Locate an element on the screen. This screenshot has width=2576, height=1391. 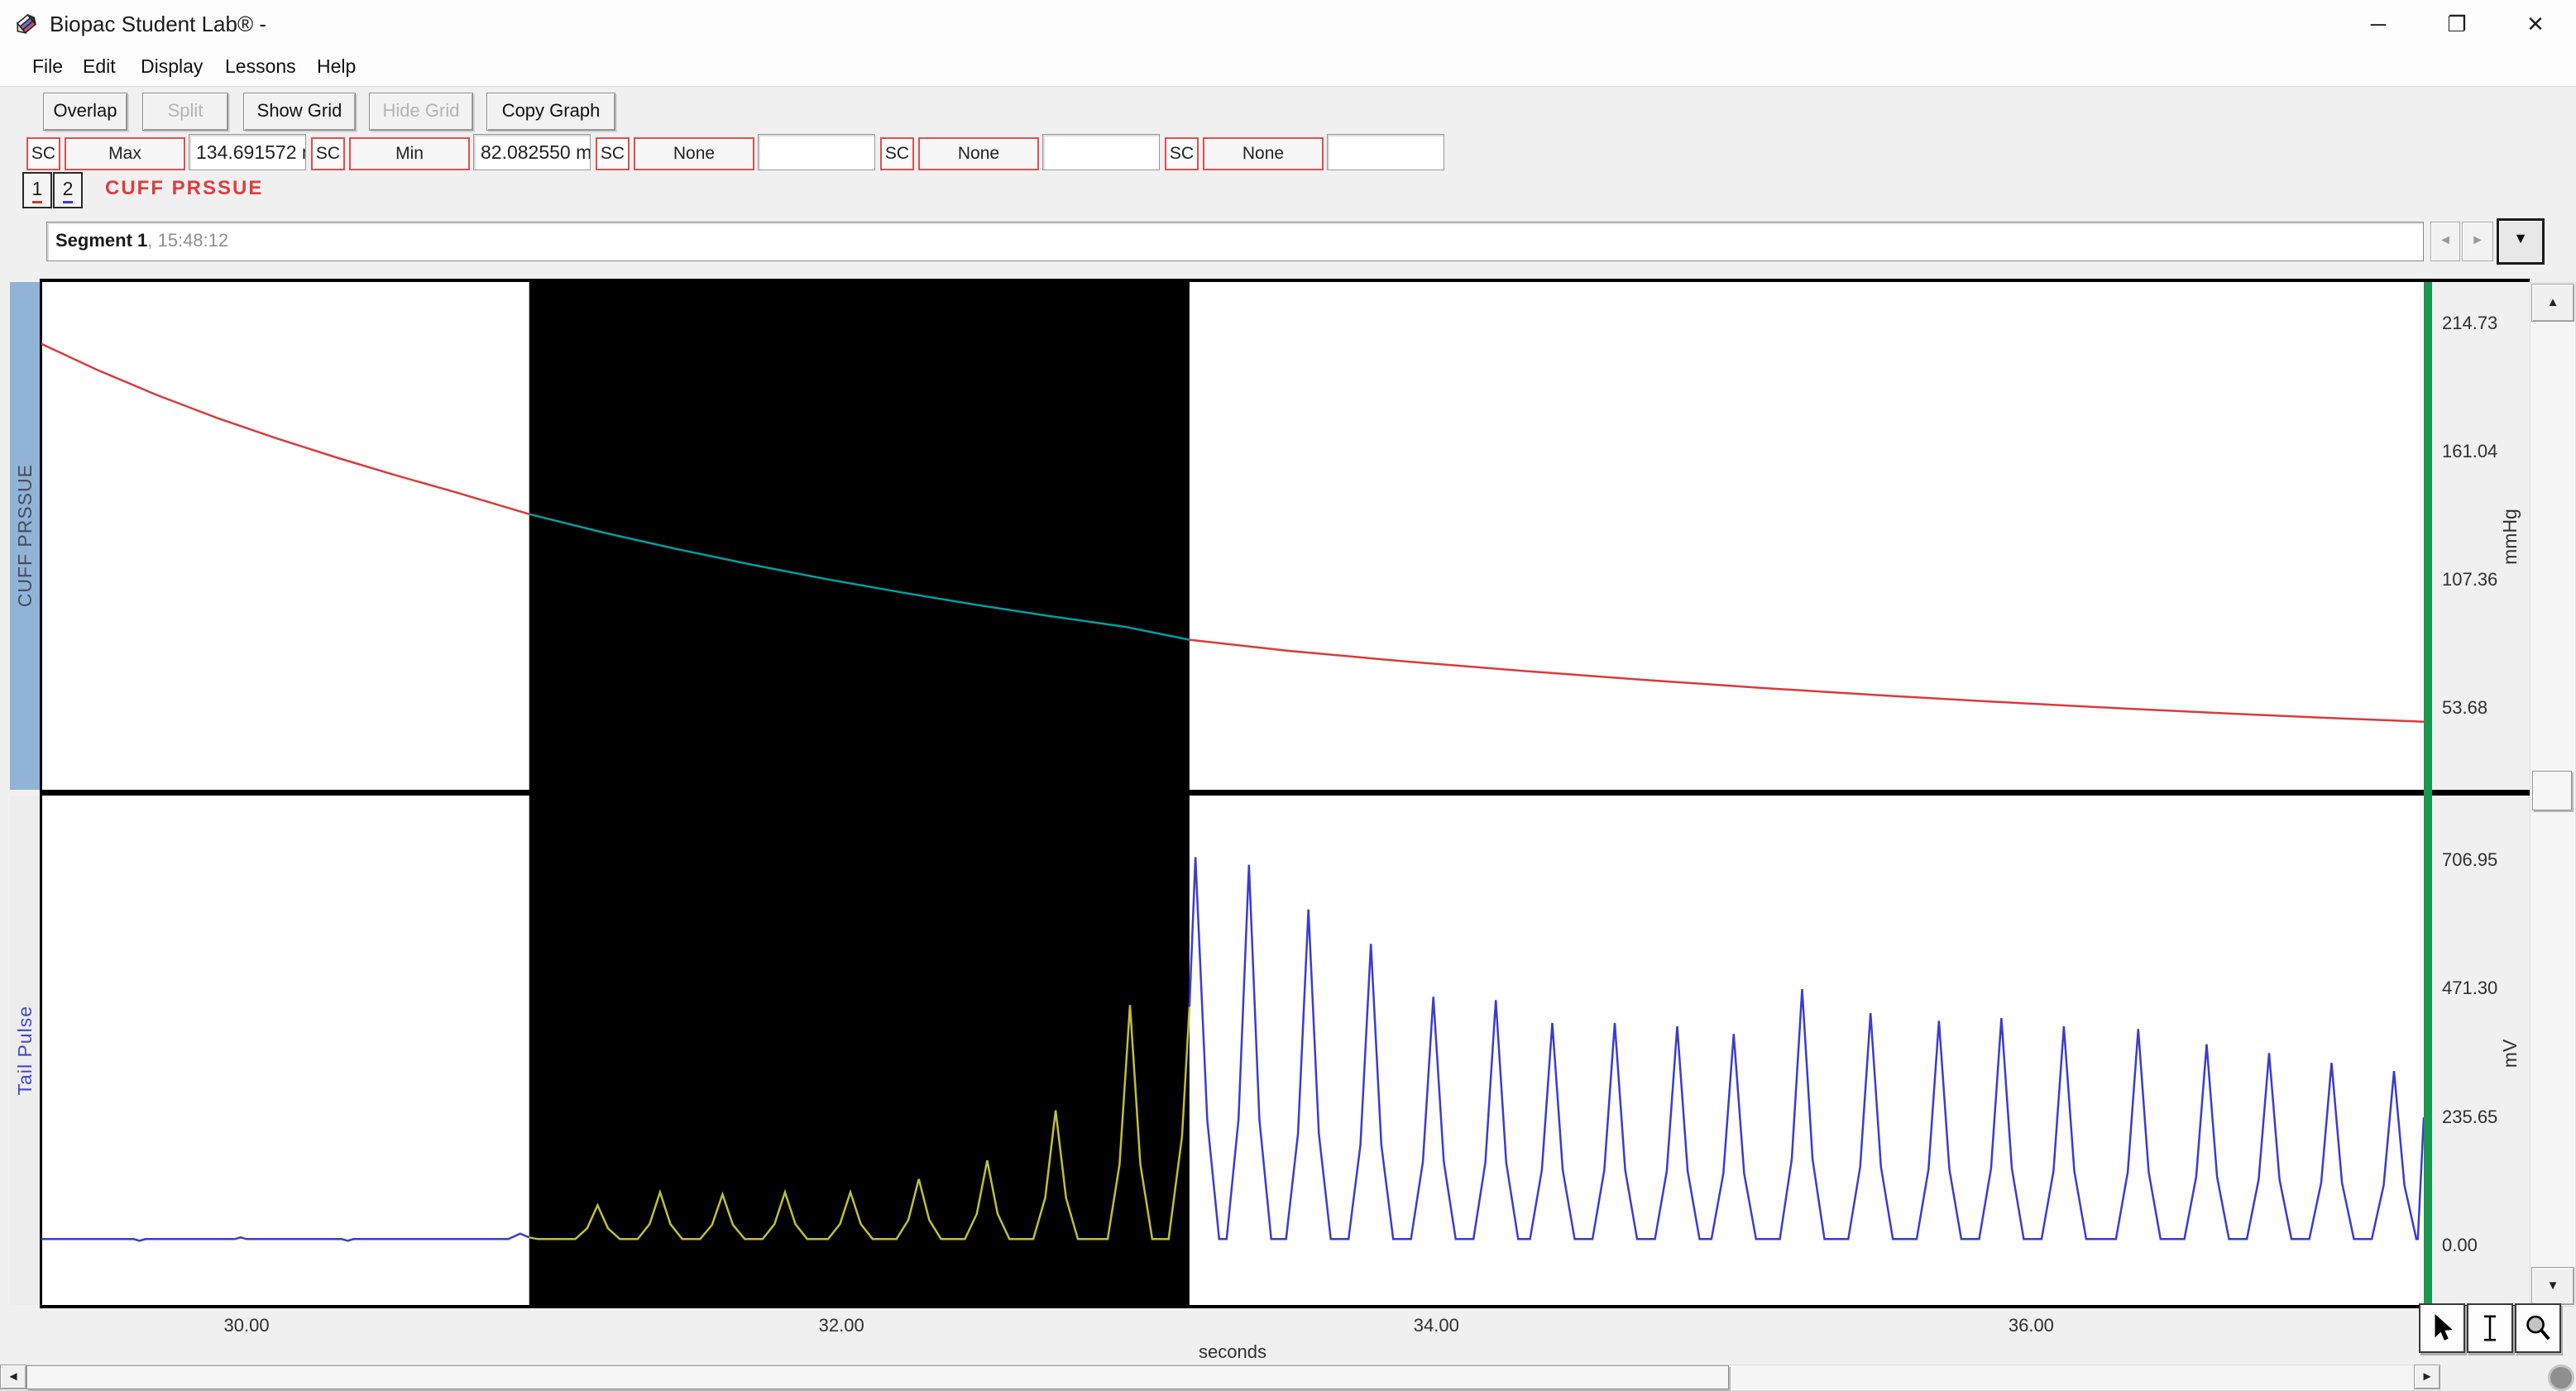
resize-grip is located at coordinates (2561, 1378).